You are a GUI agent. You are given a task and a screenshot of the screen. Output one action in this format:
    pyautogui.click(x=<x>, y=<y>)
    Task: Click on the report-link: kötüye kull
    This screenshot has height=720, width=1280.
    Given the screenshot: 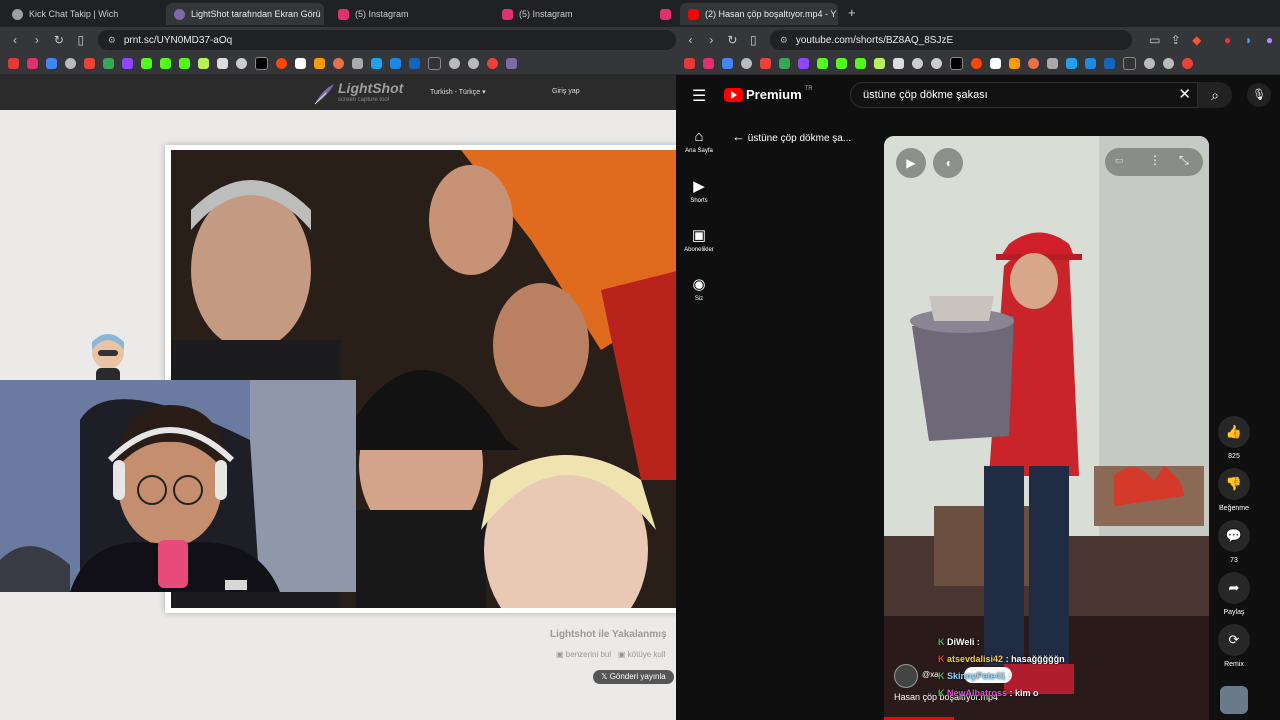 What is the action you would take?
    pyautogui.click(x=647, y=654)
    